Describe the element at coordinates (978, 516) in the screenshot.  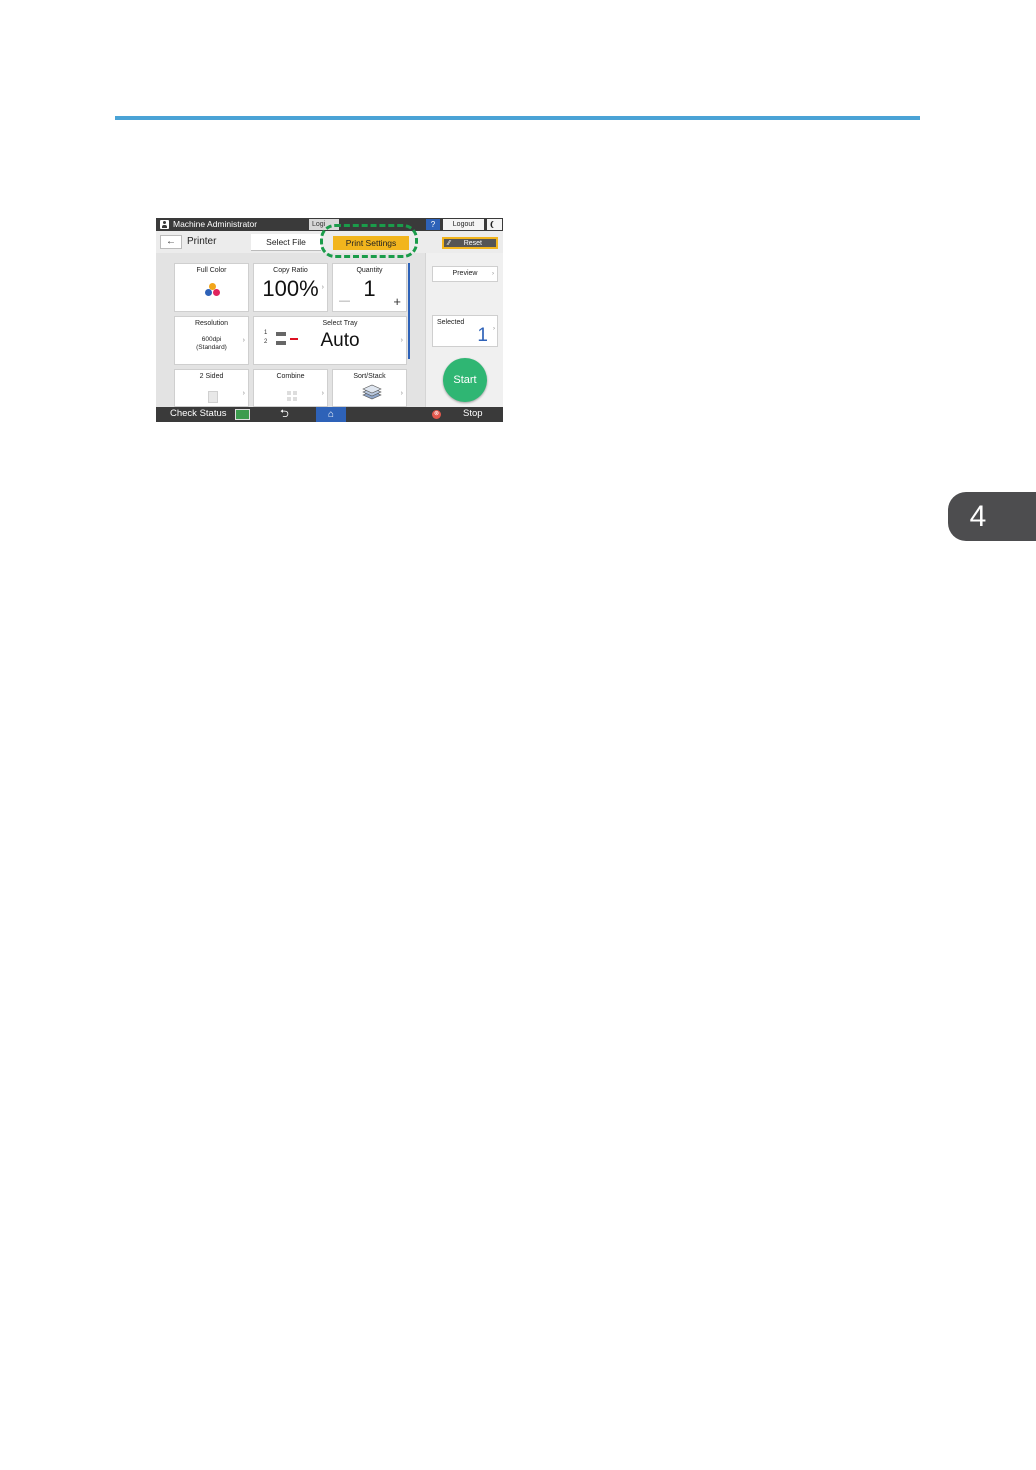
I see `chapter-number: 4` at that location.